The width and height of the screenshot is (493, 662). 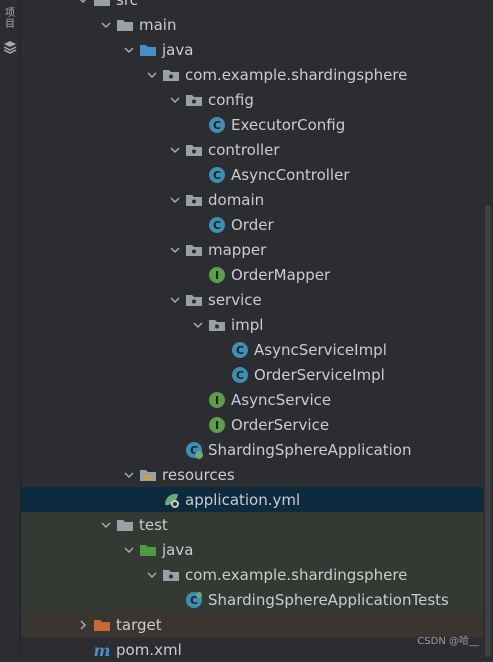 I want to click on folder-excluded-icon, so click(x=102, y=625).